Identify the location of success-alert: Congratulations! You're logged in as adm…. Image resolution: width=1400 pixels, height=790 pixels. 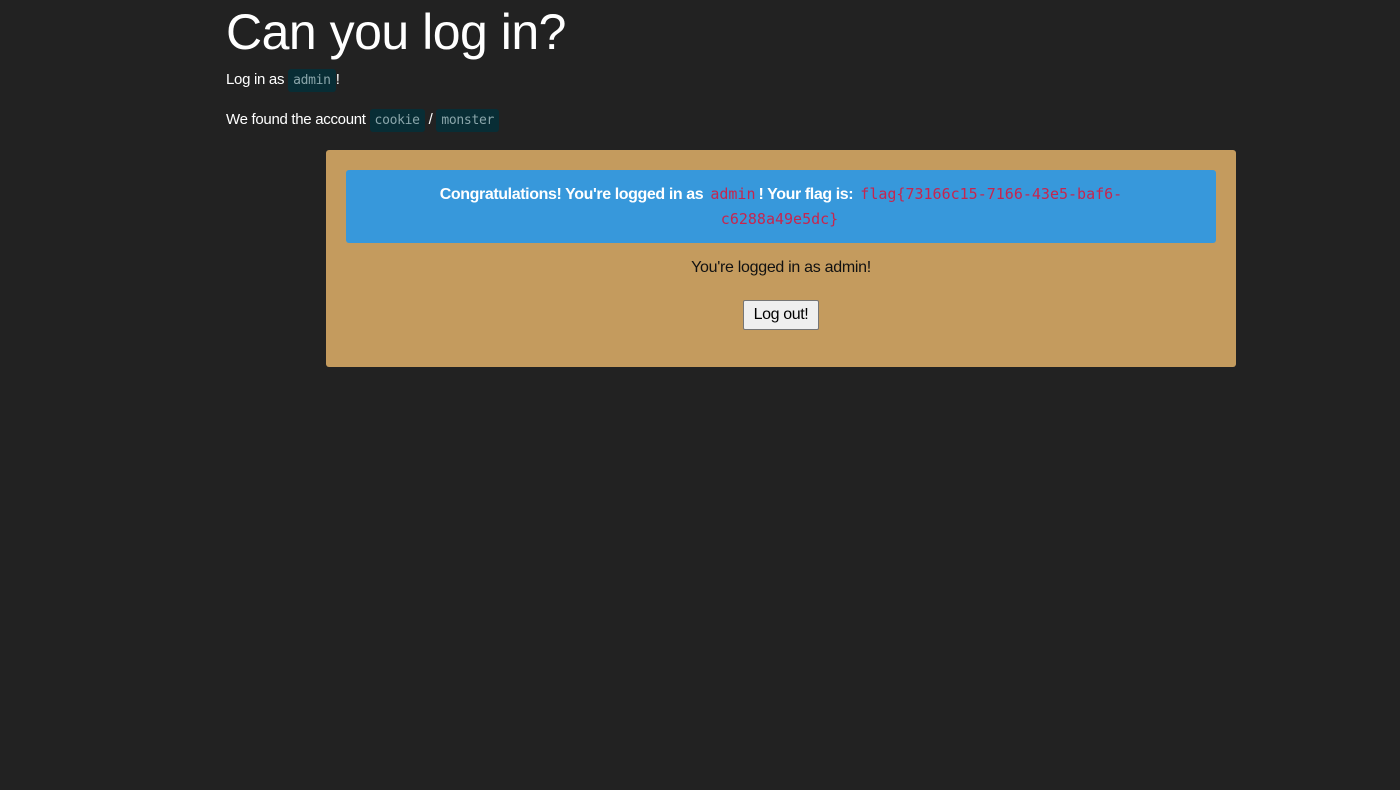
(781, 206).